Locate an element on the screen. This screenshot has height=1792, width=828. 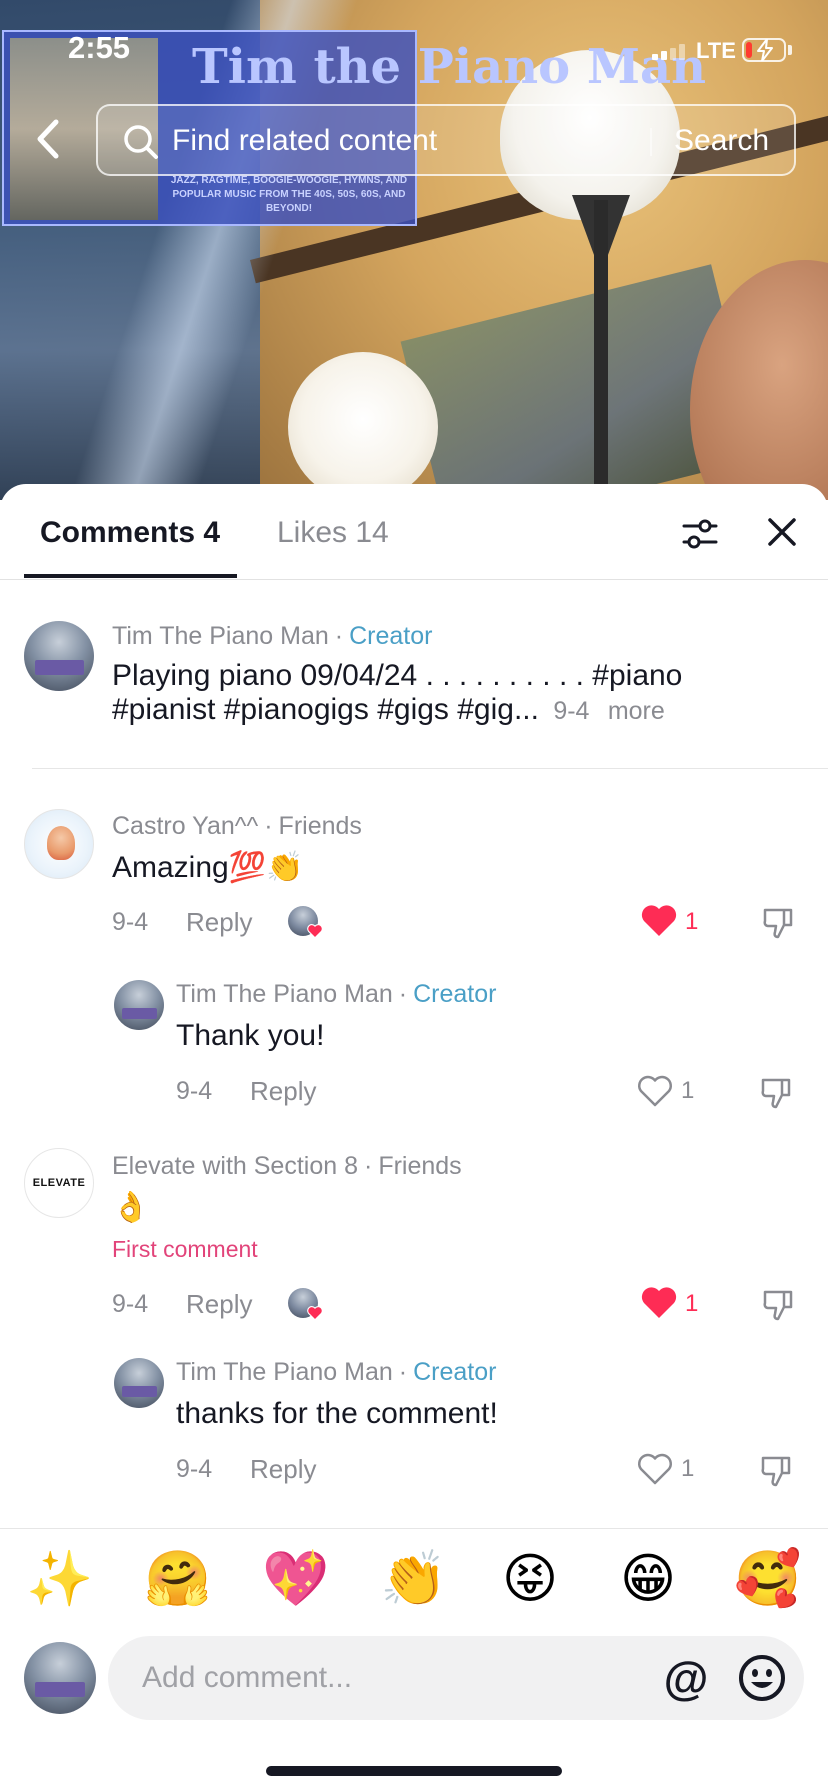
comment-author: Elevate with Section 8 is located at coordinates (235, 1166).